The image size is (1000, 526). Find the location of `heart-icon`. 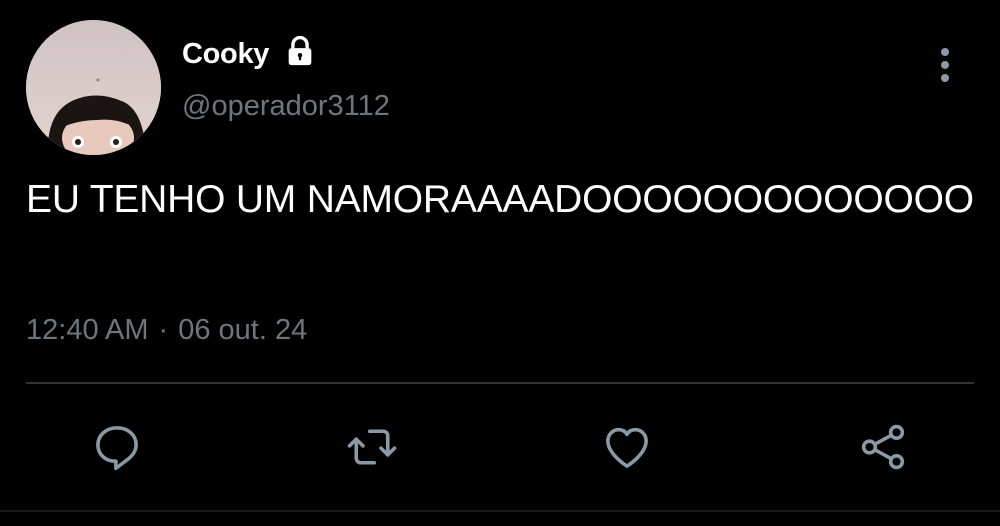

heart-icon is located at coordinates (627, 447).